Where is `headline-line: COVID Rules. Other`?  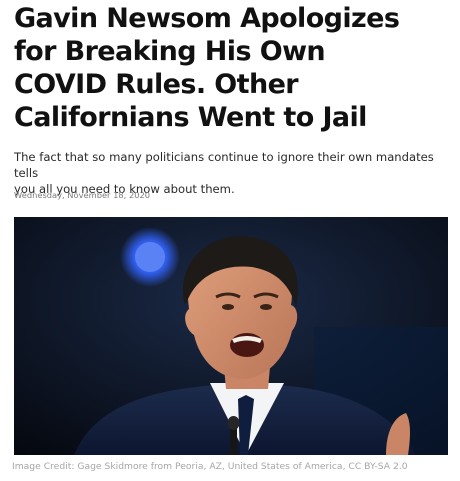 headline-line: COVID Rules. Other is located at coordinates (156, 84).